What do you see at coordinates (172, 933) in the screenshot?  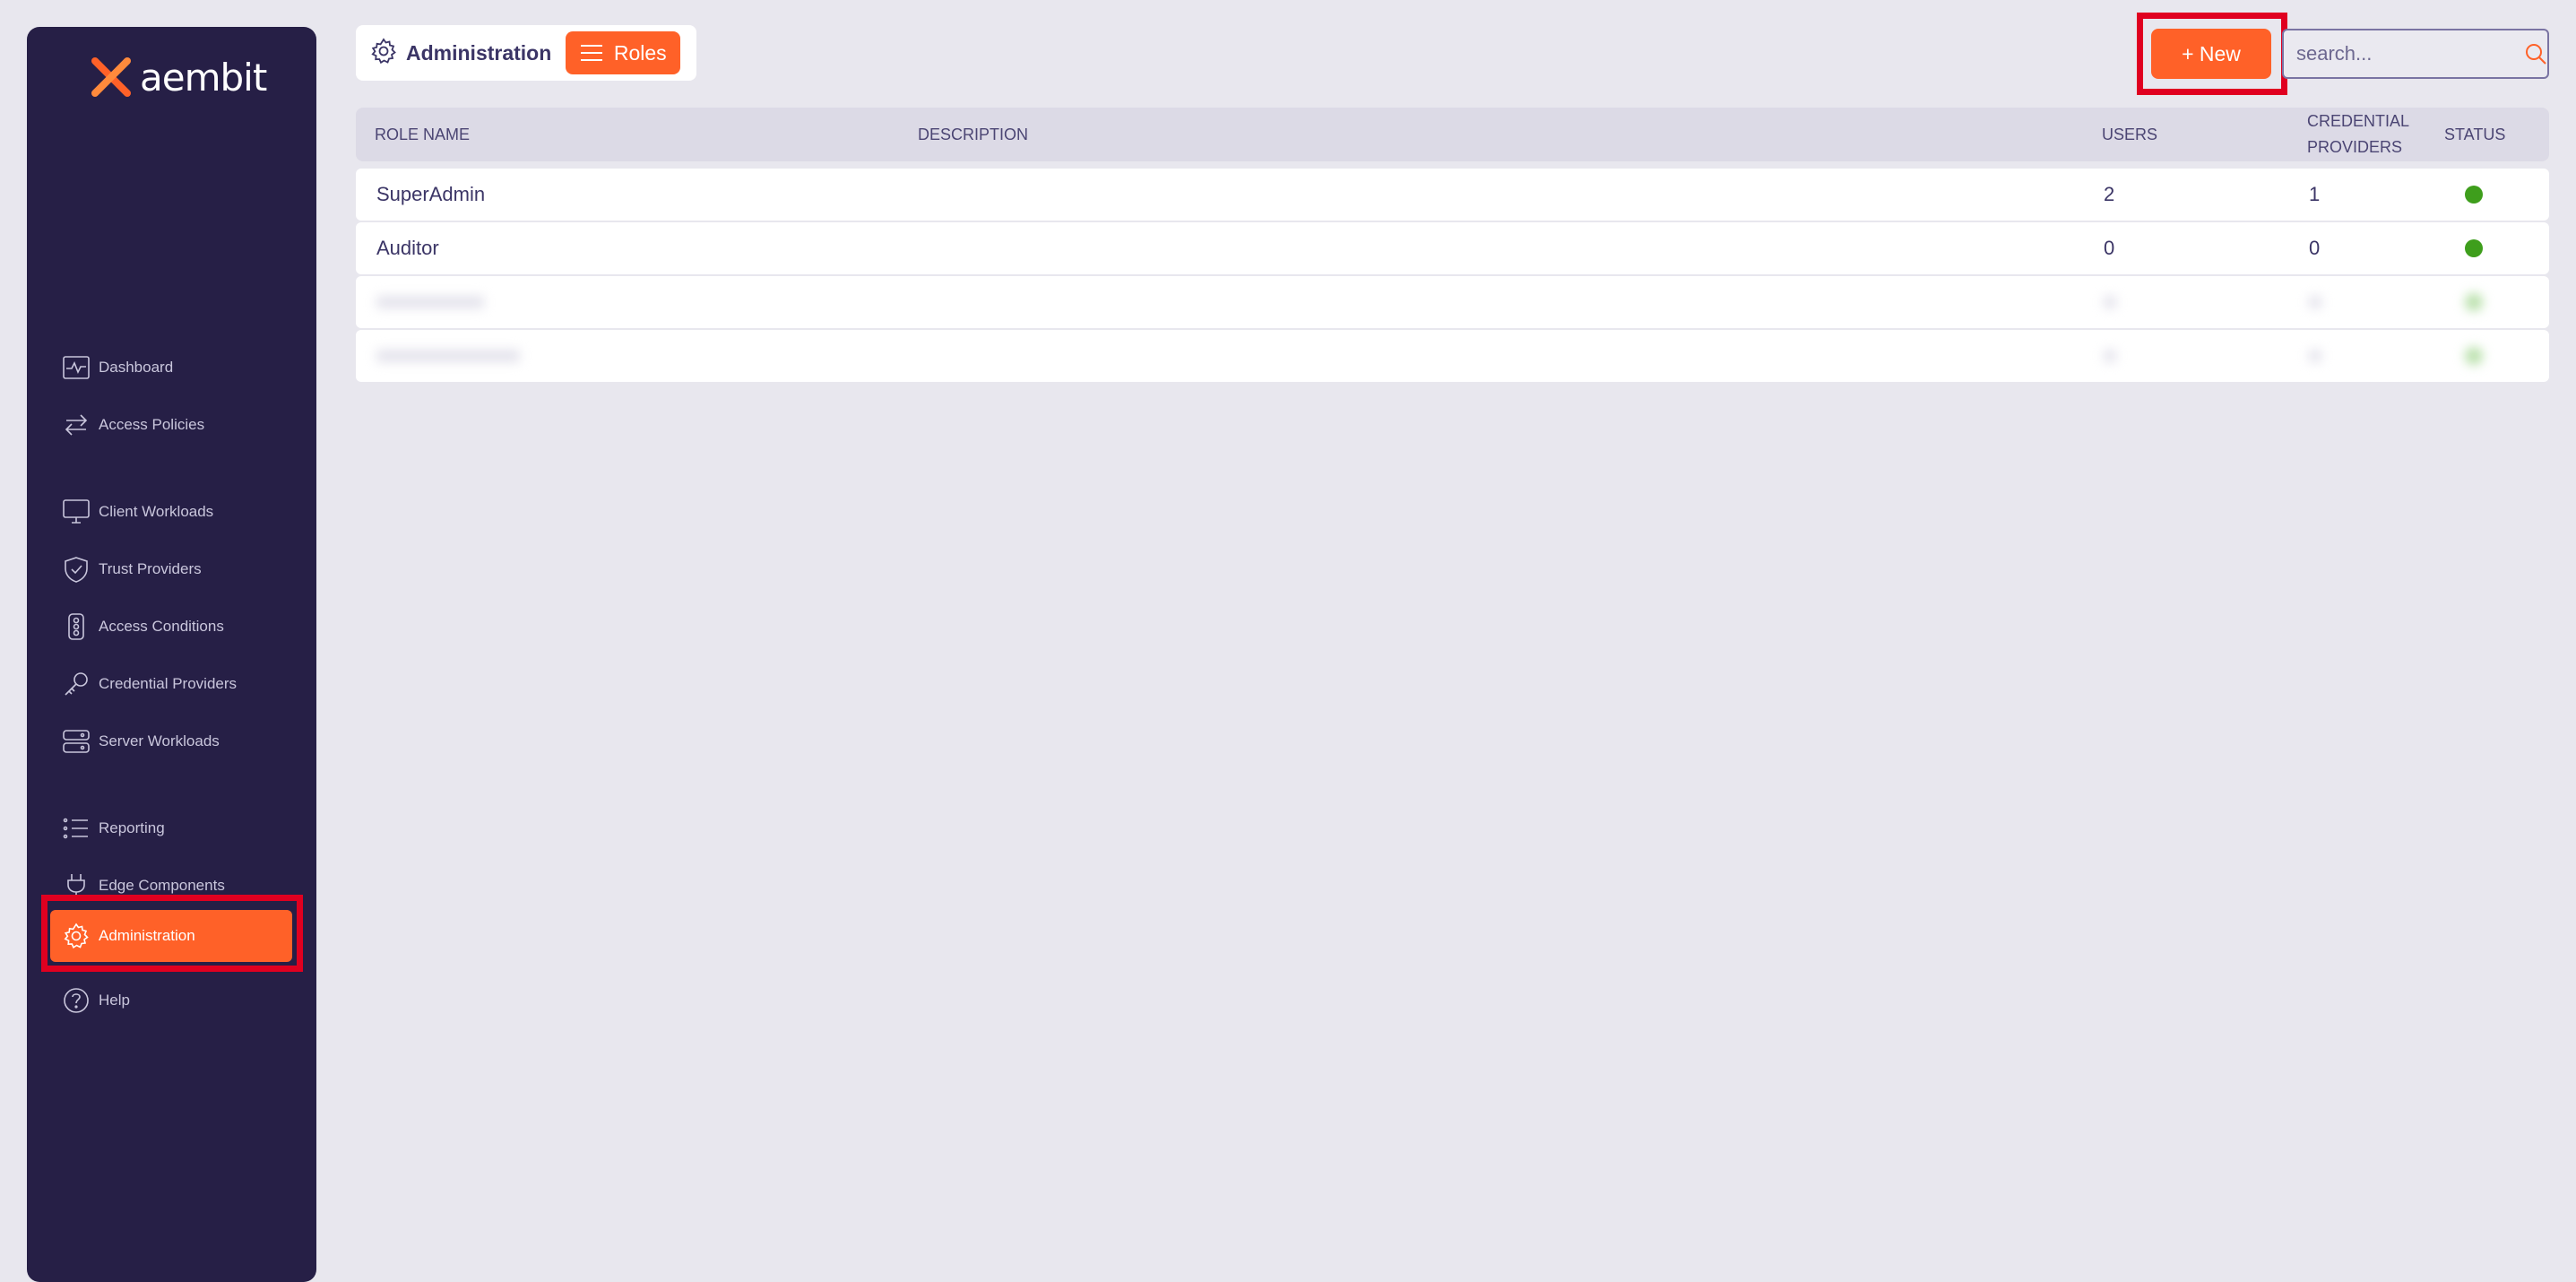 I see `highlight-administration` at bounding box center [172, 933].